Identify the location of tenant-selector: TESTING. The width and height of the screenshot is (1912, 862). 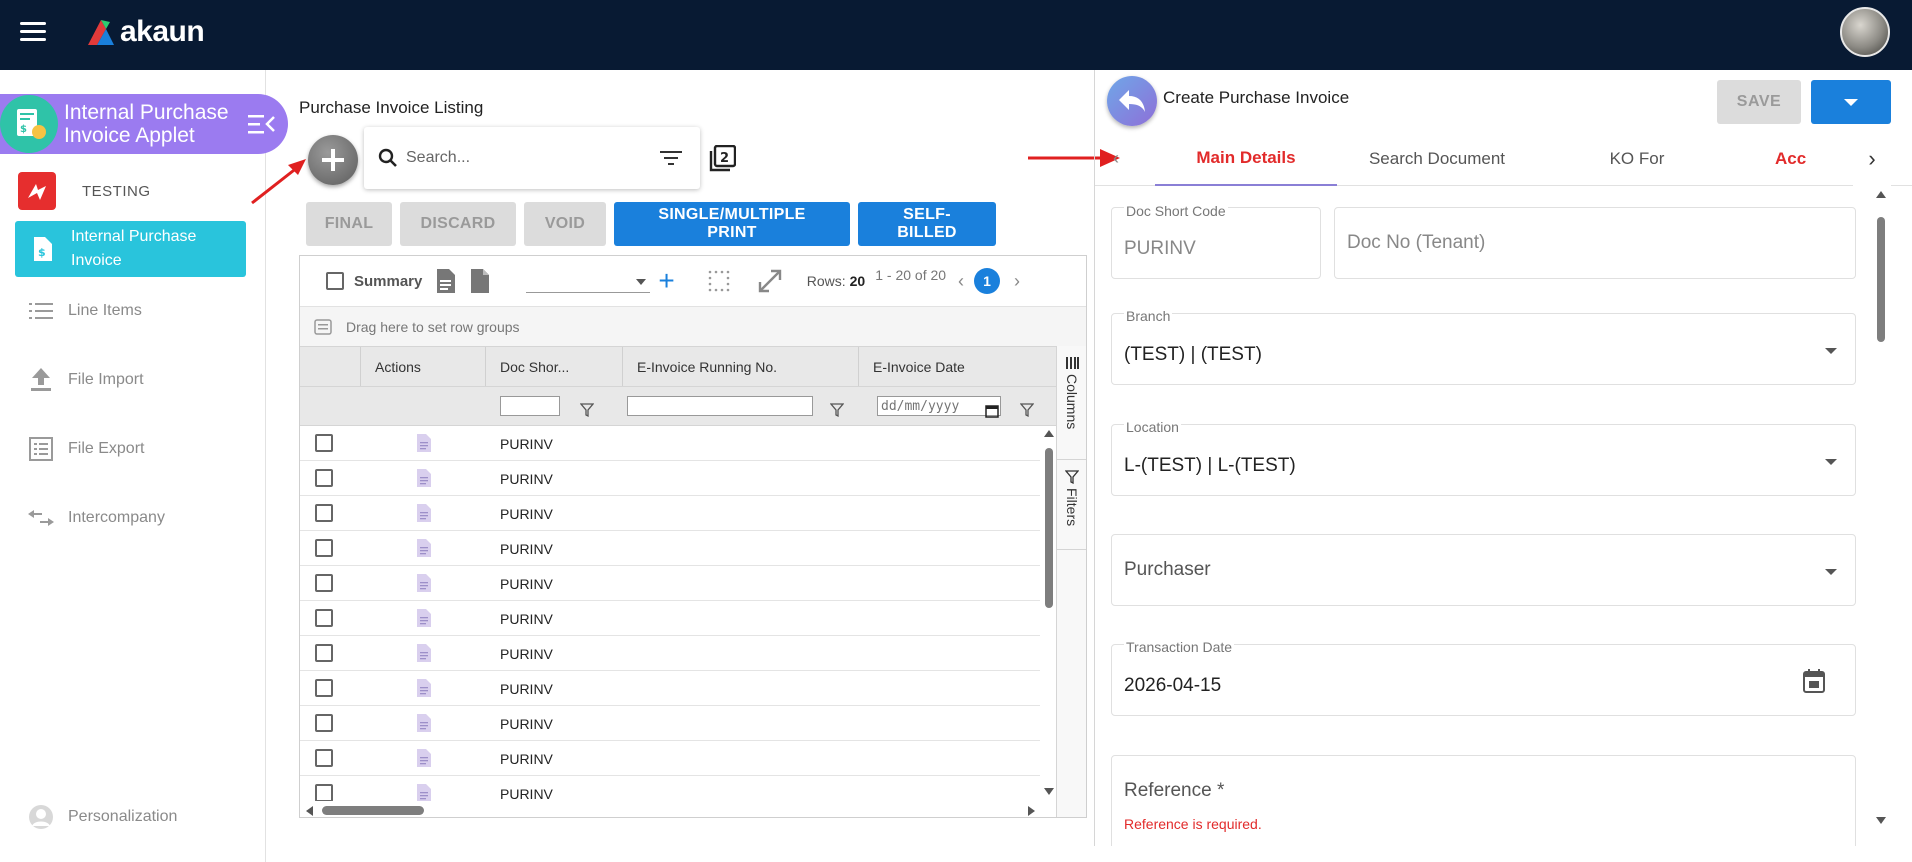
(84, 191).